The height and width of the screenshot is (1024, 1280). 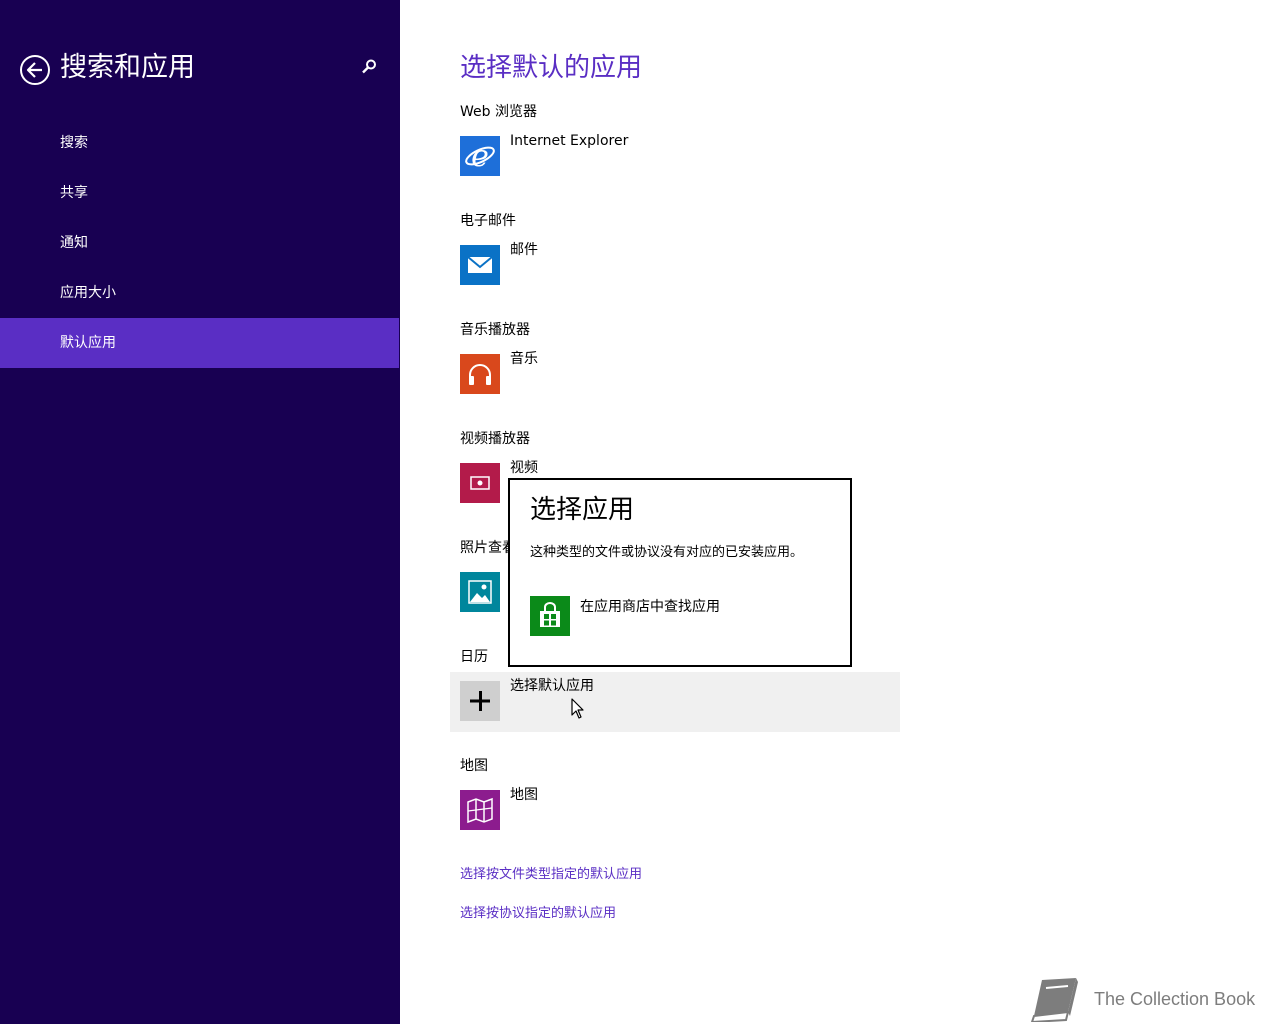 What do you see at coordinates (480, 810) in the screenshot?
I see `maps-icon` at bounding box center [480, 810].